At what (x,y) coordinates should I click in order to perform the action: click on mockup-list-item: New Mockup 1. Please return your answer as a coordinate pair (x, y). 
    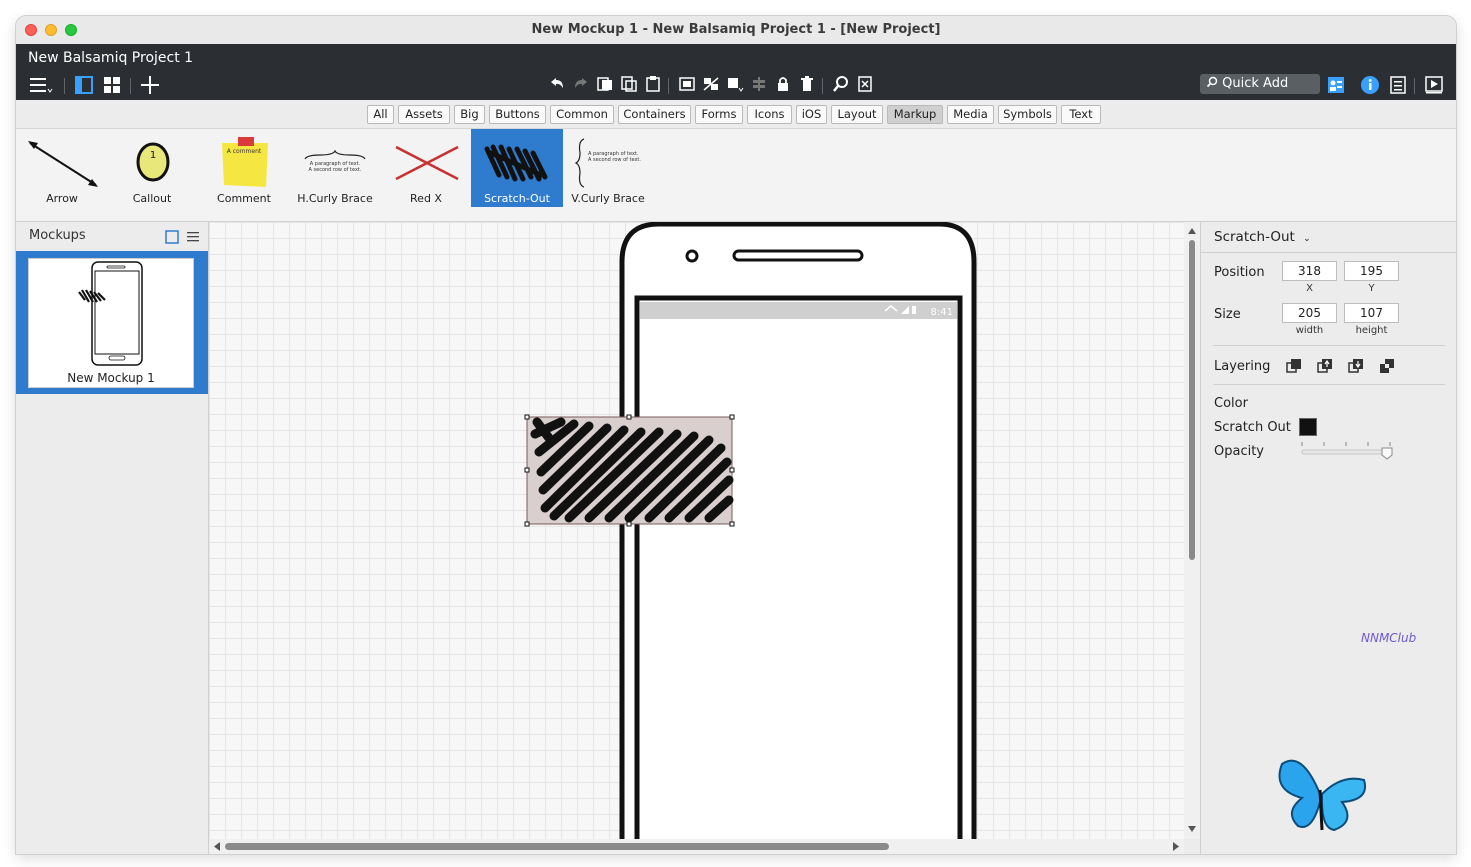
    Looking at the image, I should click on (112, 322).